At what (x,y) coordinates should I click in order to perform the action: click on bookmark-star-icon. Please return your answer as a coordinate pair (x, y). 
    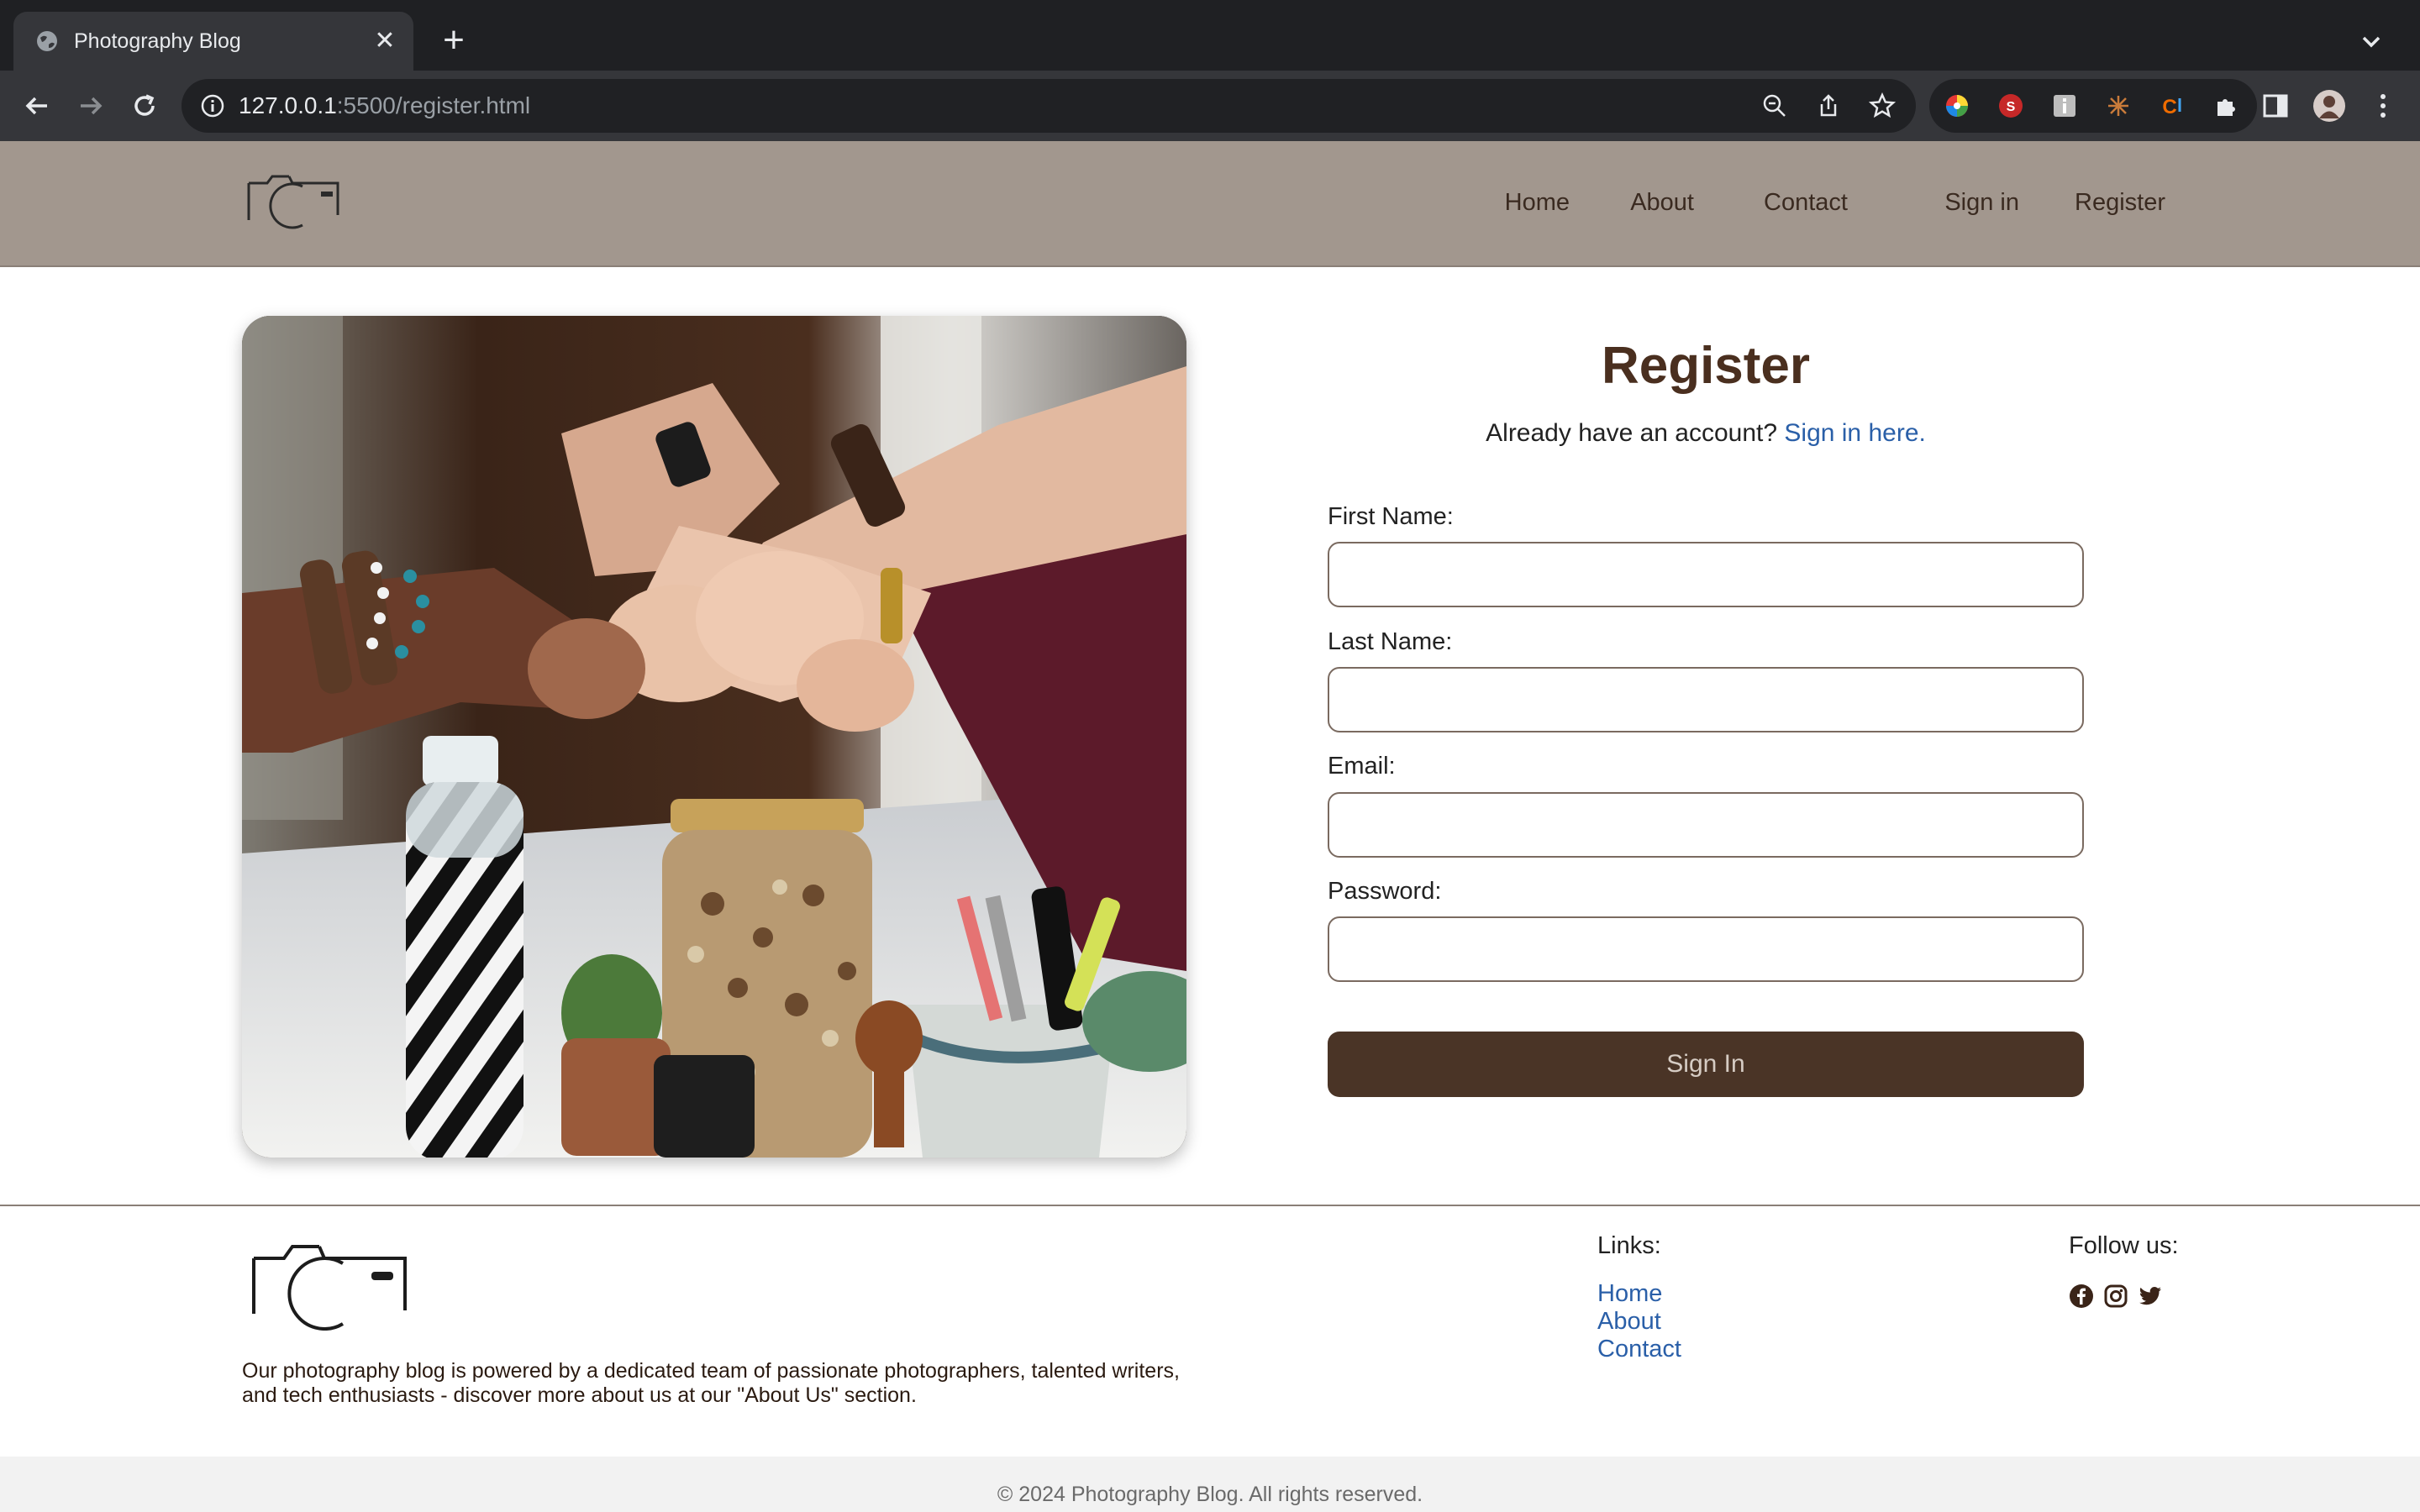
    Looking at the image, I should click on (1882, 105).